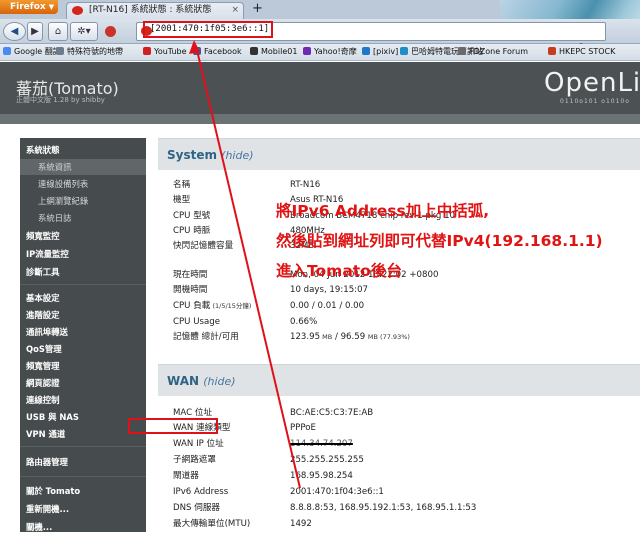 This screenshot has width=640, height=533. Describe the element at coordinates (43, 236) in the screenshot. I see `sidebar-item: 頻寬監控` at that location.